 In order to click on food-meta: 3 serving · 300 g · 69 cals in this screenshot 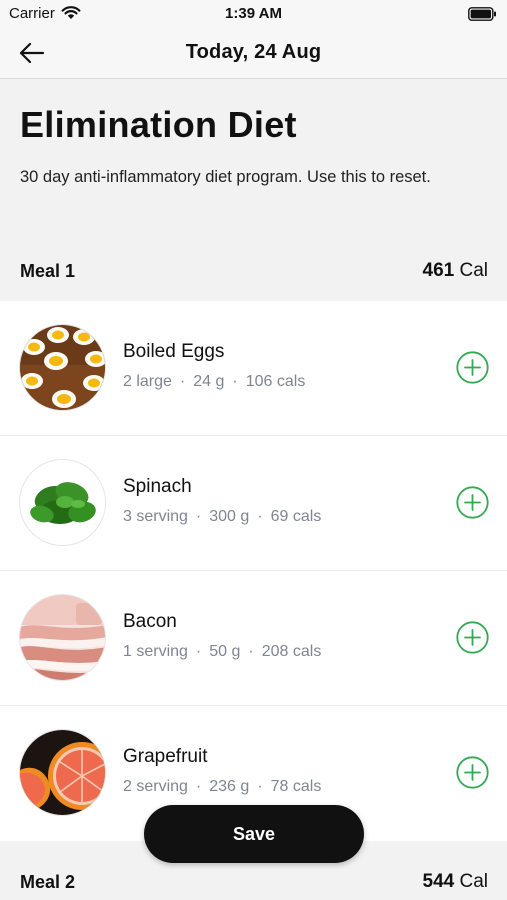, I will do `click(222, 517)`.